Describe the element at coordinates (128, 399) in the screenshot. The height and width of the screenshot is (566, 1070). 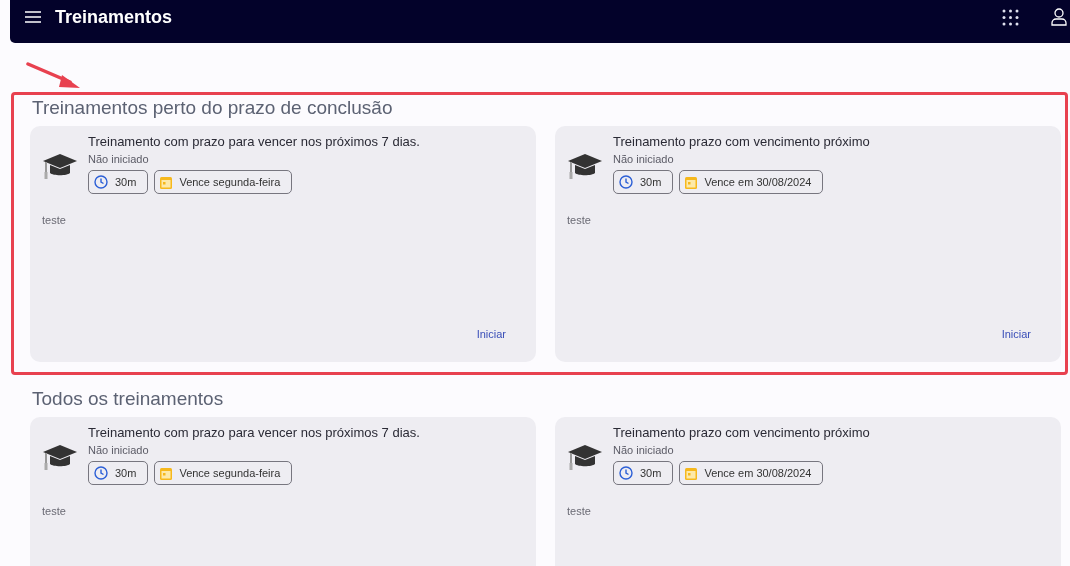
I see `section-title: Todos os treinamentos` at that location.